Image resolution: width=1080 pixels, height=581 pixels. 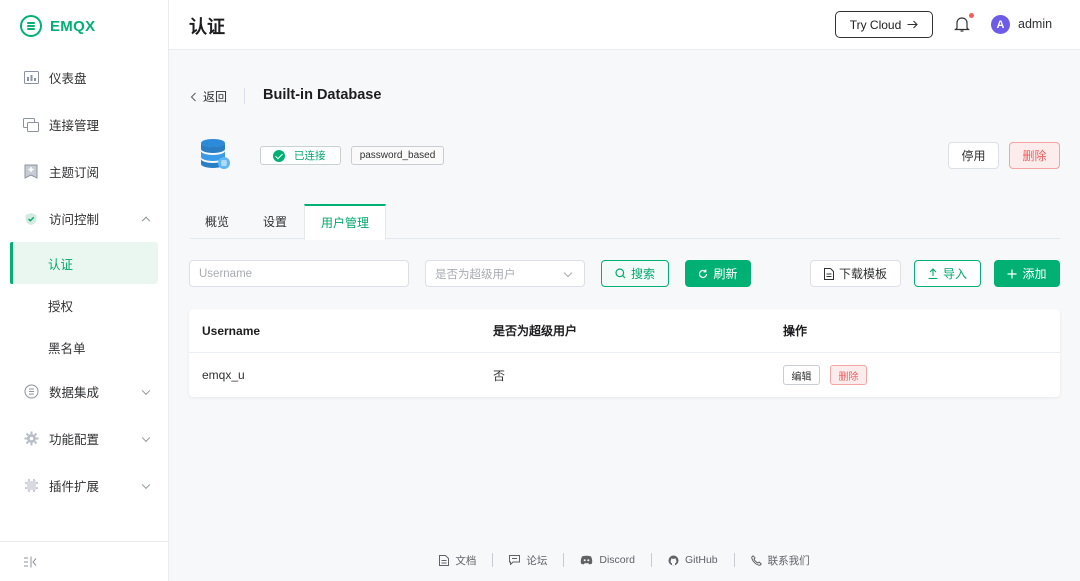 I want to click on delete-button: 删除, so click(x=1034, y=155).